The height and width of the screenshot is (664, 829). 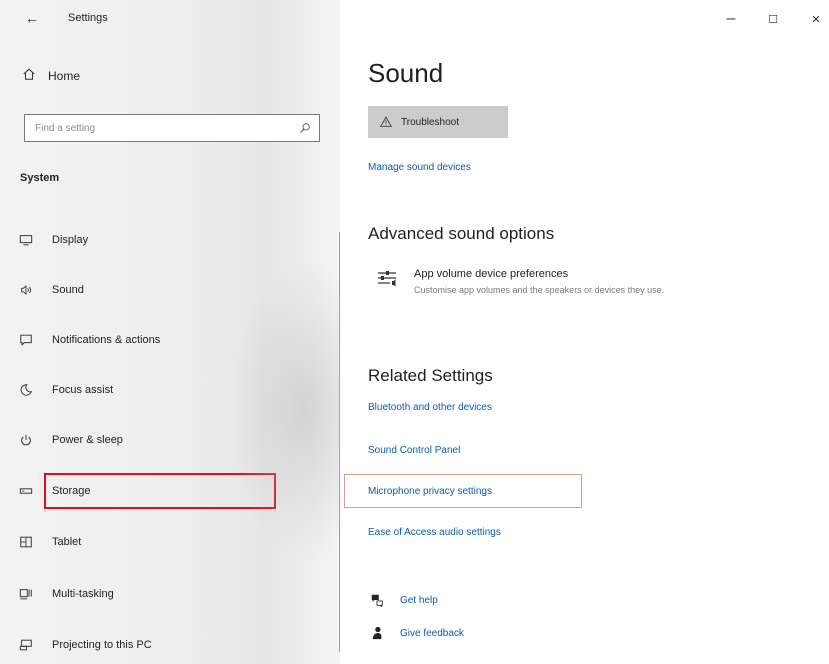 I want to click on minimize-icon: –, so click(x=731, y=19).